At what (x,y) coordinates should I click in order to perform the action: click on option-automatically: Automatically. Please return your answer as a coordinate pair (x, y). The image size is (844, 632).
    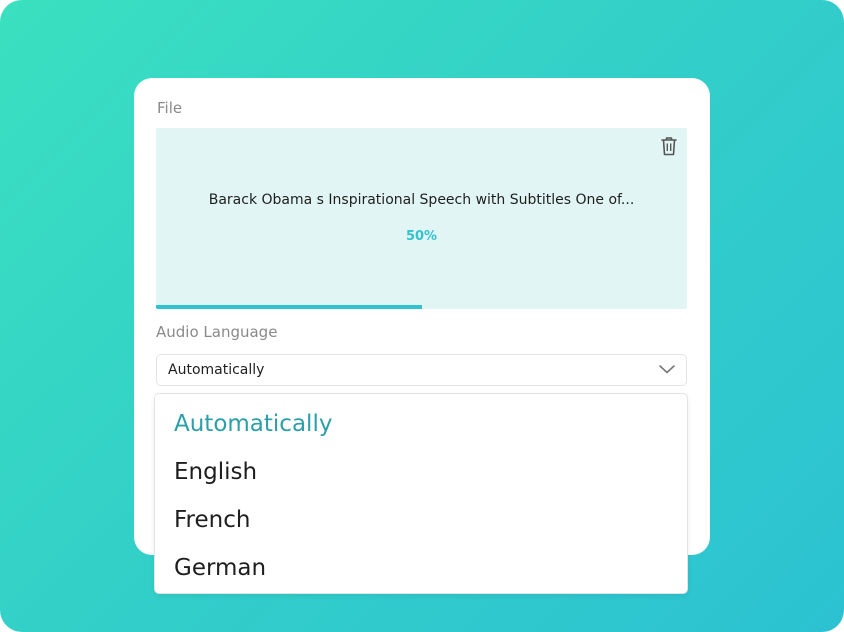
    Looking at the image, I should click on (253, 424).